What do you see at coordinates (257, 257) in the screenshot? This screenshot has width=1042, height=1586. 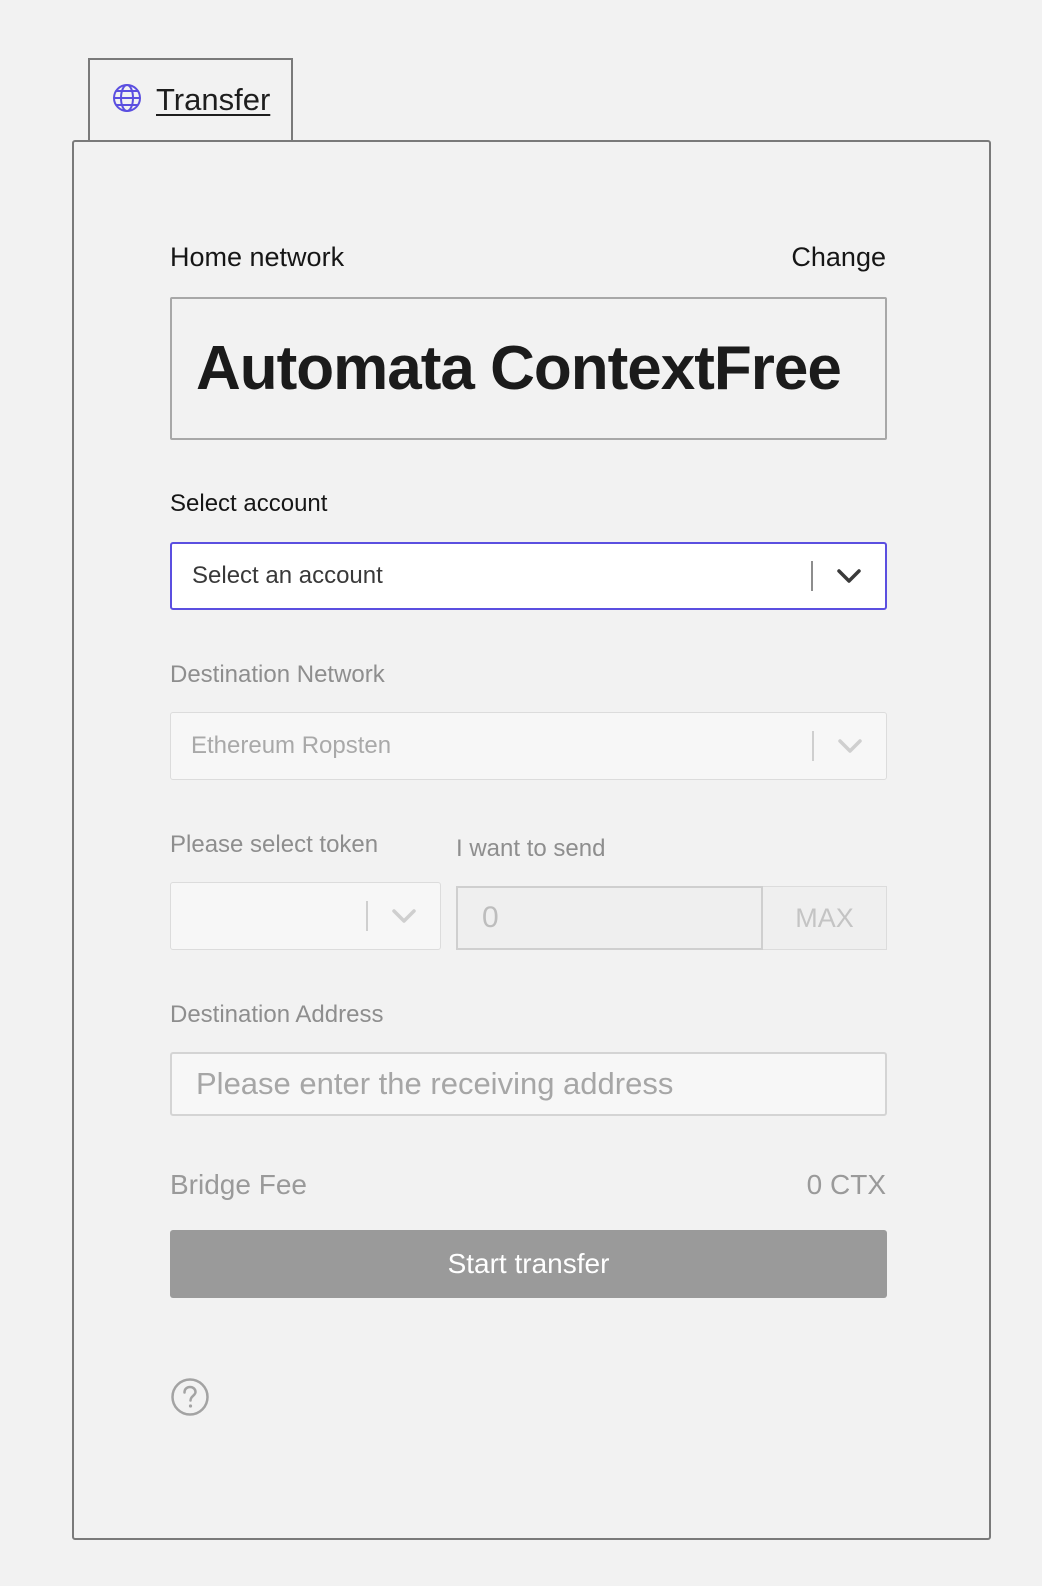 I see `home-network-label: Home network` at bounding box center [257, 257].